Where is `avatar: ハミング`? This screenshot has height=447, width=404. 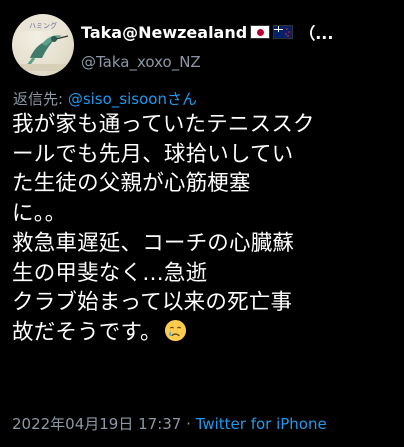
avatar: ハミング is located at coordinates (43, 45).